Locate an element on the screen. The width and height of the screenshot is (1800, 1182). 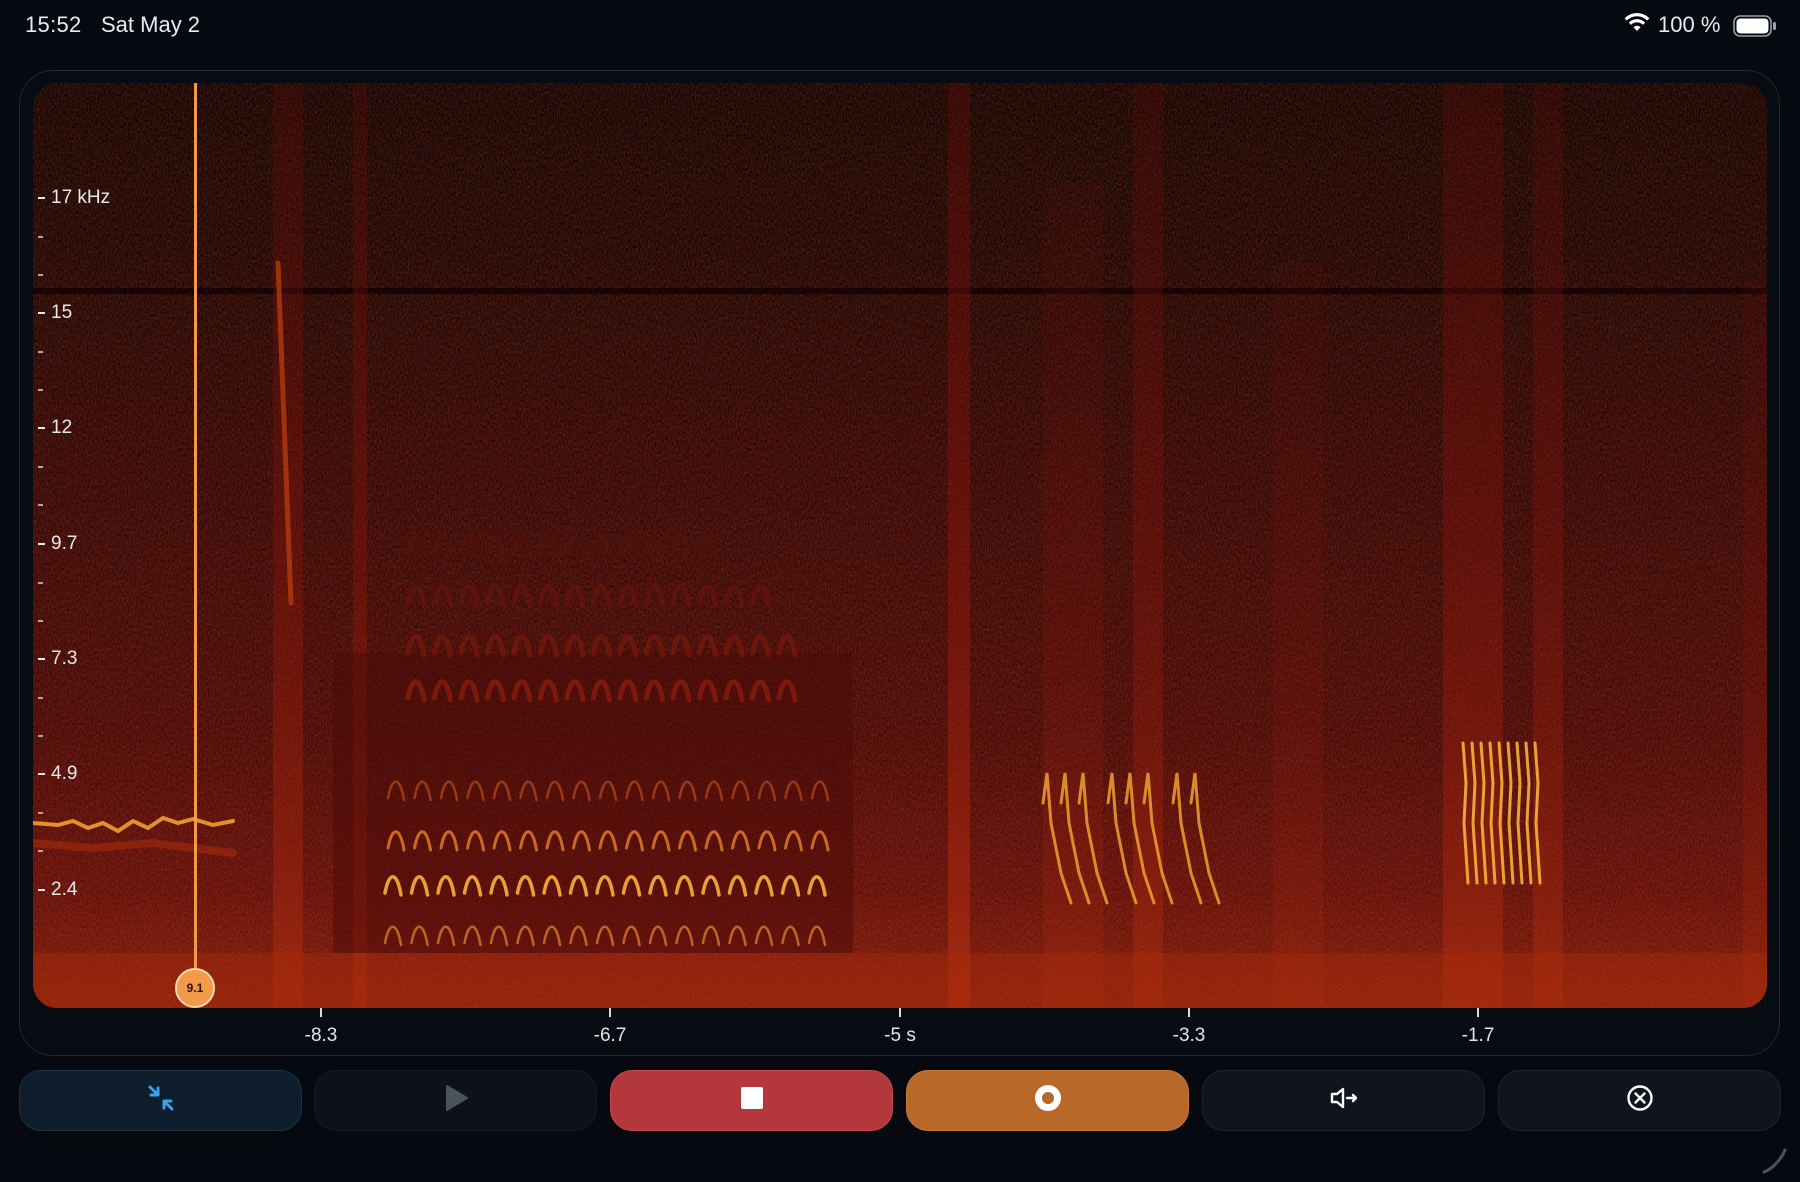
close-circle-icon is located at coordinates (1640, 1100).